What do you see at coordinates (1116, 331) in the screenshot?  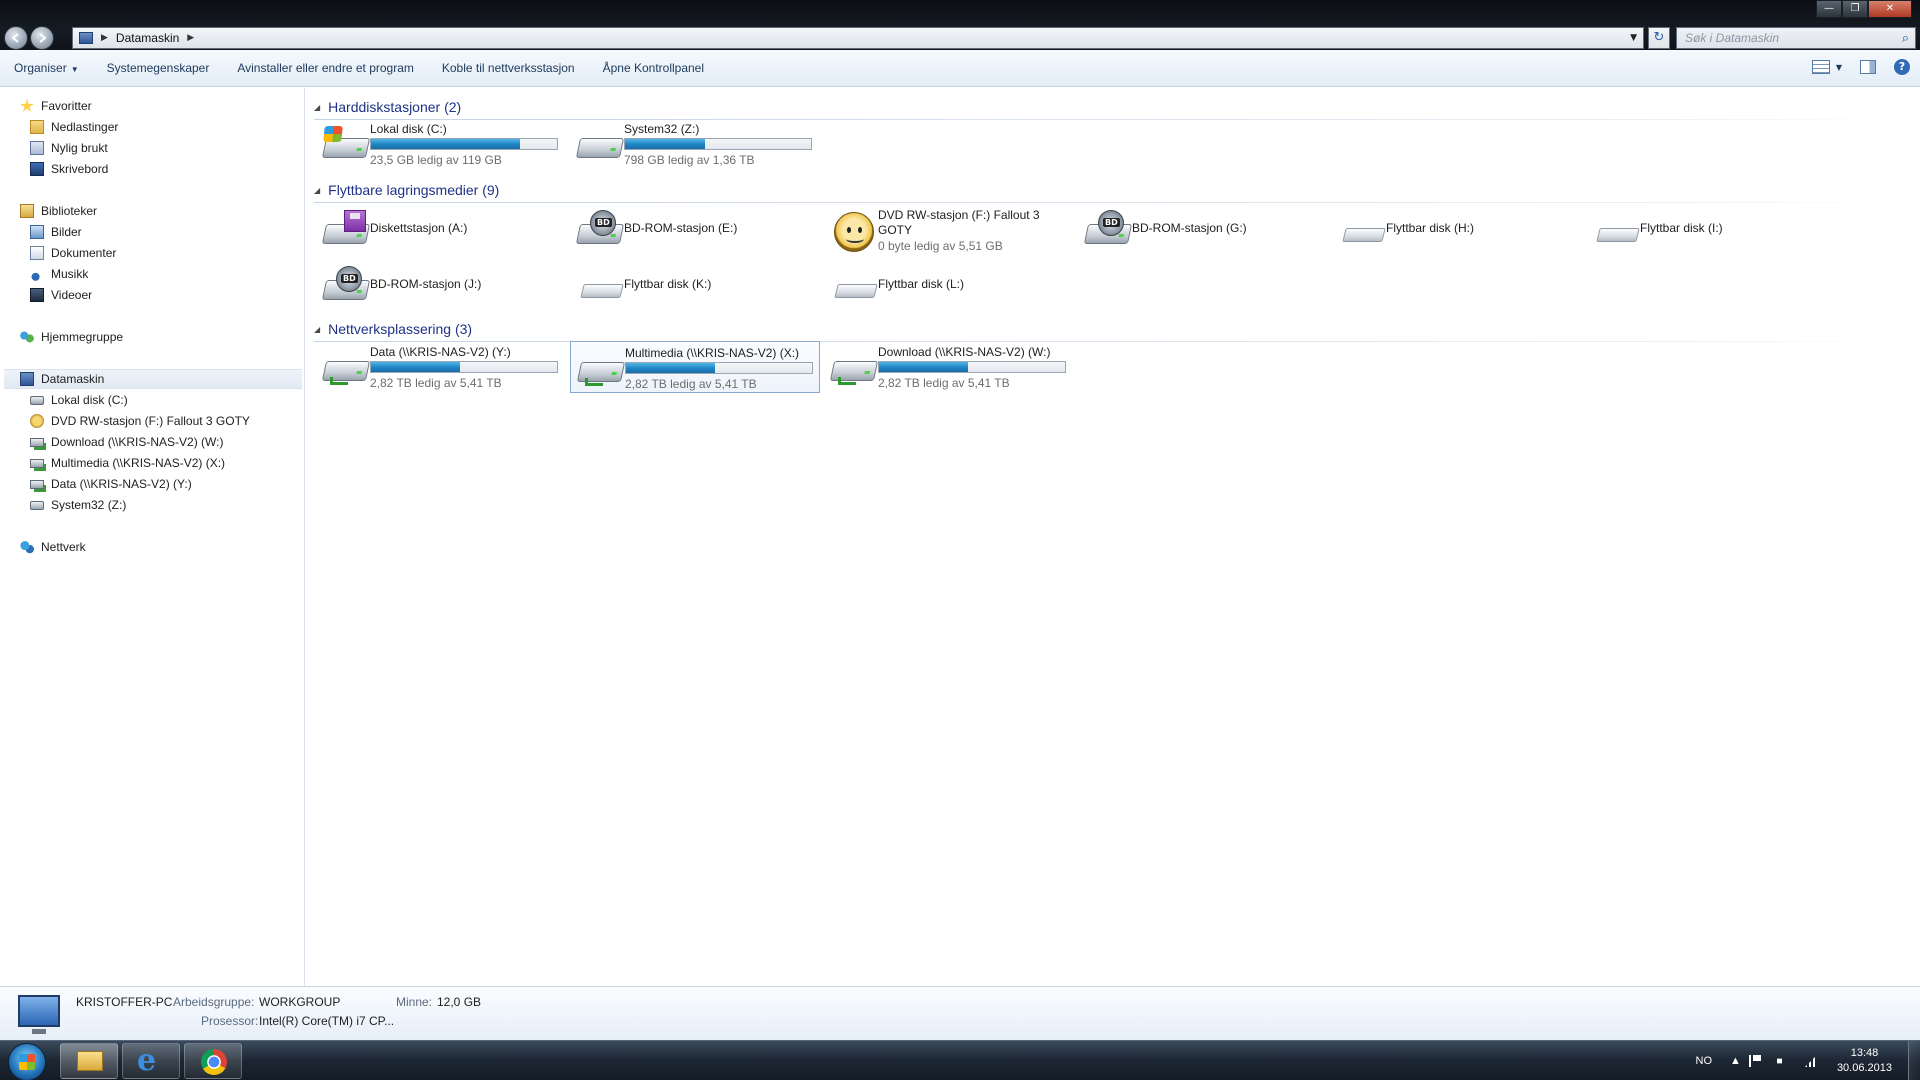 I see `group-header-network: ◢ Nettverksplassering (3)` at bounding box center [1116, 331].